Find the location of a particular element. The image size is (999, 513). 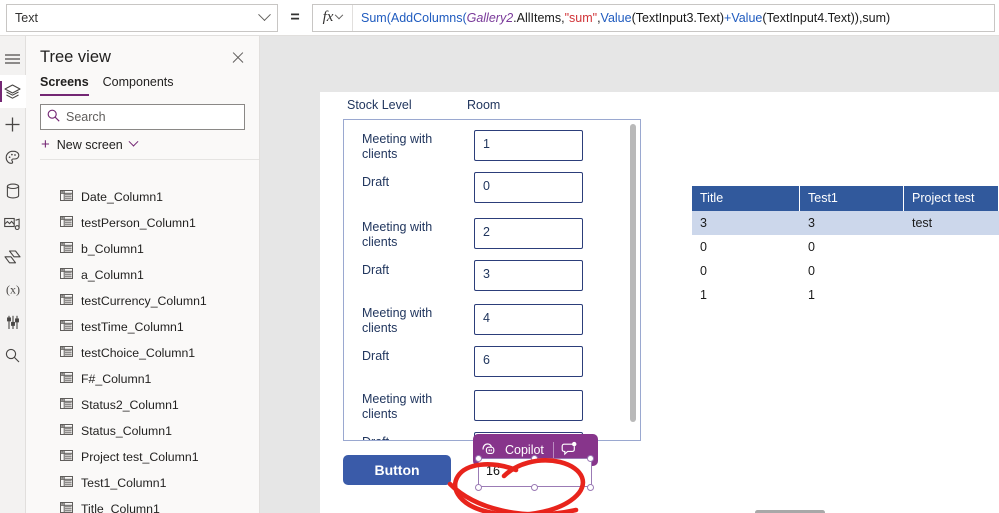

gallery-text-input-draft: 0 is located at coordinates (528, 187).